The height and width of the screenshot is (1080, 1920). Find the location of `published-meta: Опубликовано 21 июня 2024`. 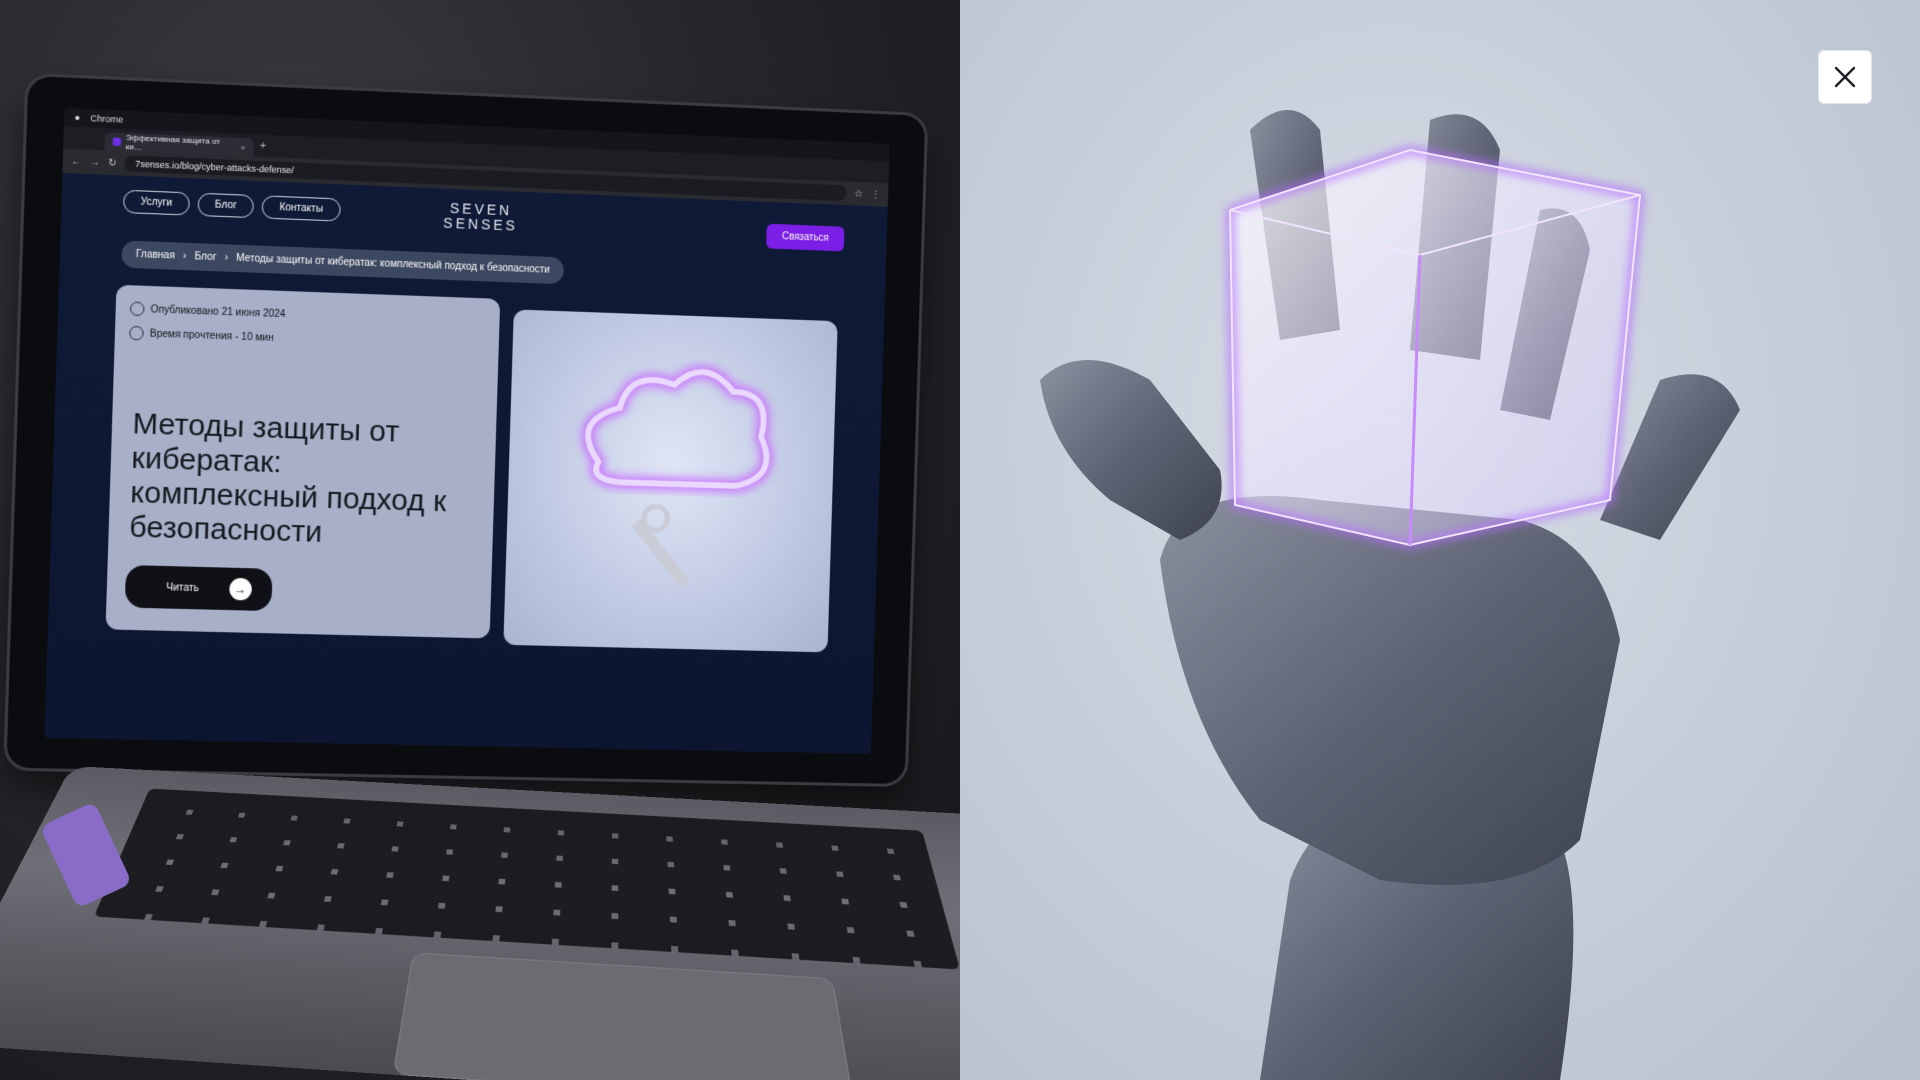

published-meta: Опубликовано 21 июня 2024 is located at coordinates (207, 311).